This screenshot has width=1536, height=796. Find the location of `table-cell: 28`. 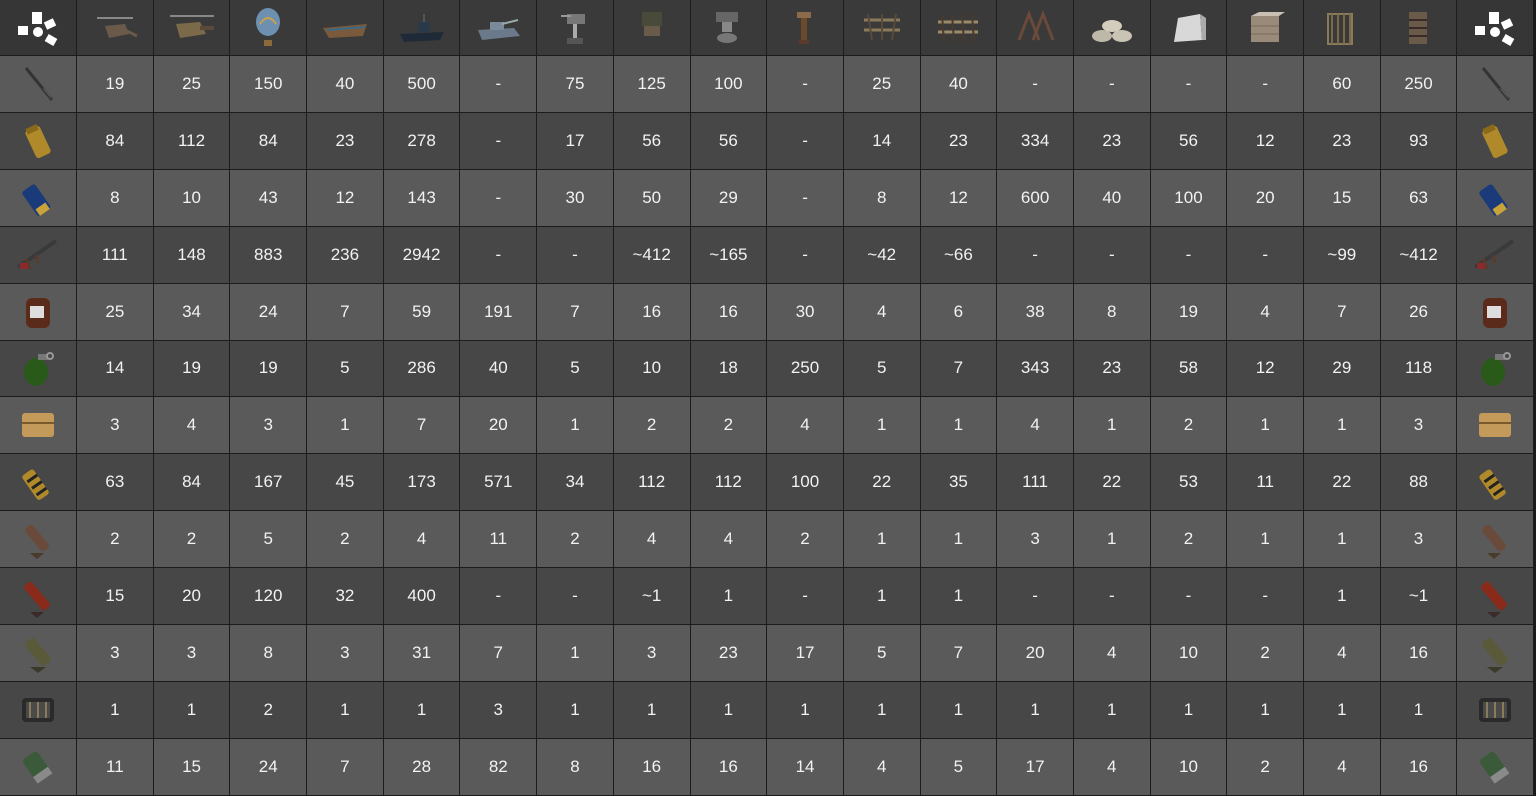

table-cell: 28 is located at coordinates (422, 767).